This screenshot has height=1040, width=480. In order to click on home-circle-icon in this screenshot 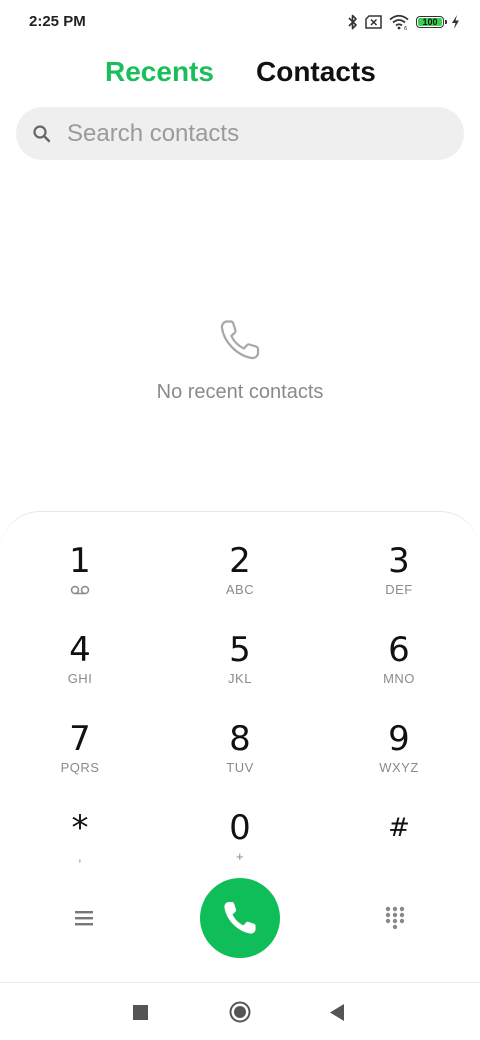, I will do `click(240, 1012)`.